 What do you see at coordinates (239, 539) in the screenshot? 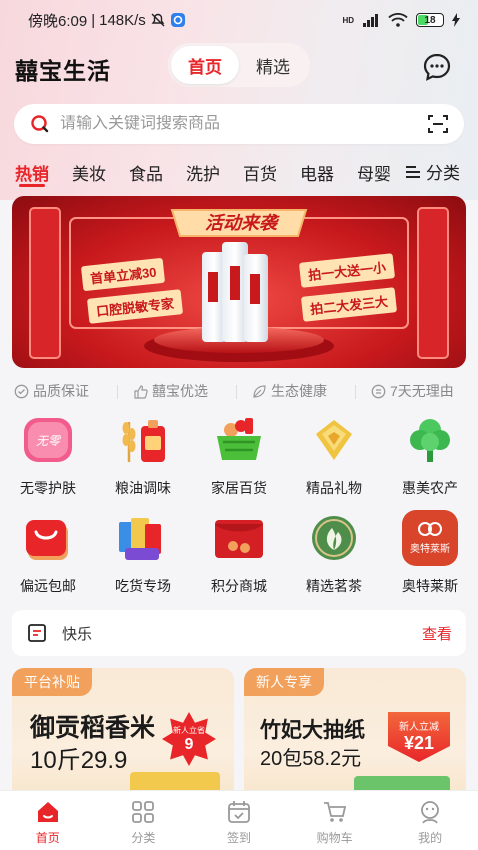
I see `red-envelope-icon` at bounding box center [239, 539].